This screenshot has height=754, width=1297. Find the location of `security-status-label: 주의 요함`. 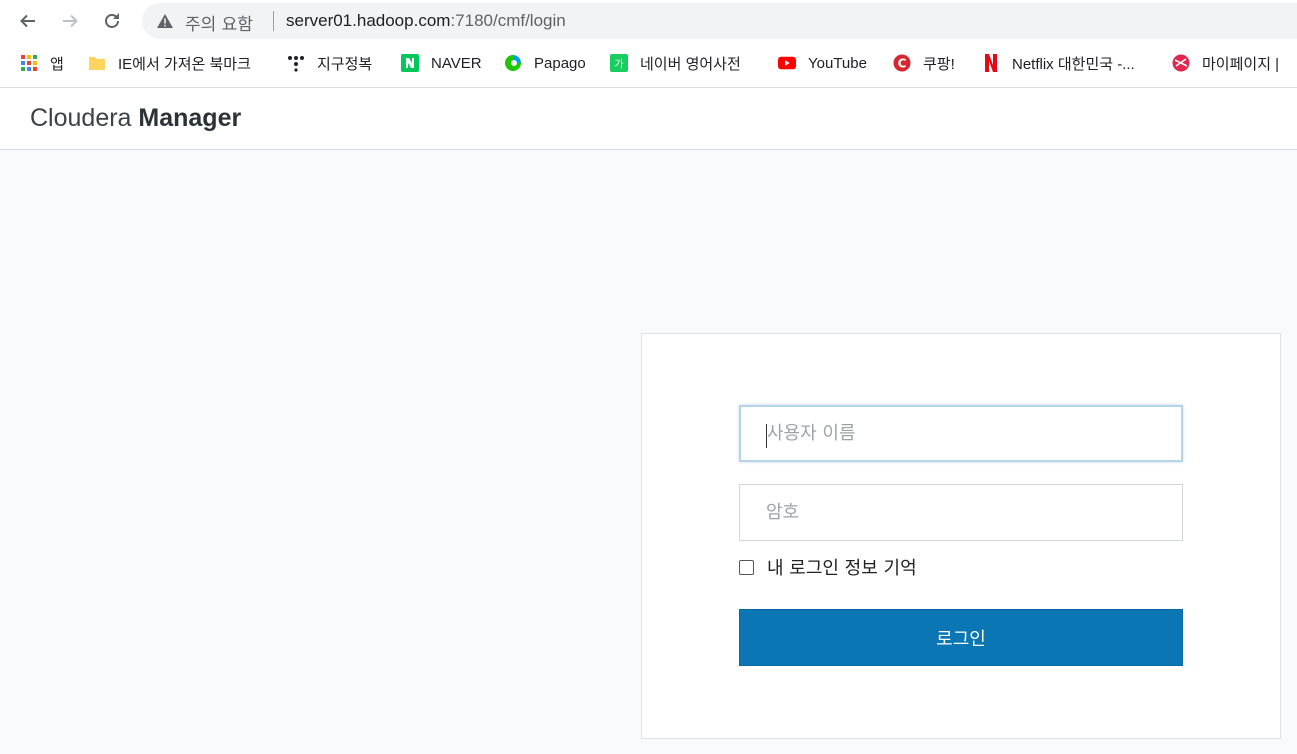

security-status-label: 주의 요함 is located at coordinates (219, 22).